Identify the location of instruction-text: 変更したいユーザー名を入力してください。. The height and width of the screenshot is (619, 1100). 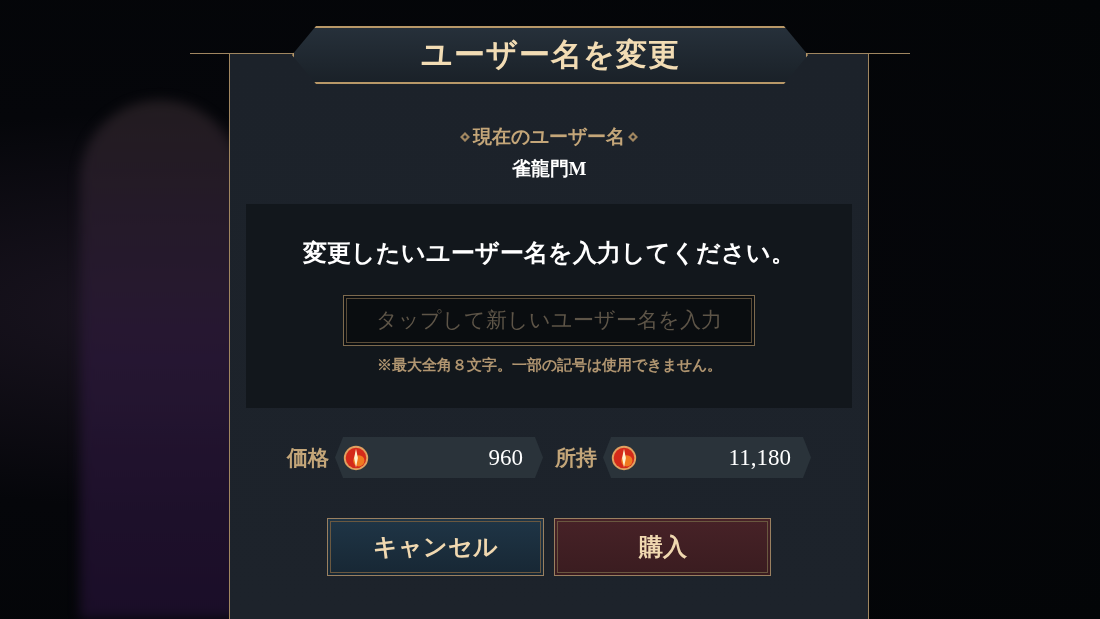
(549, 253).